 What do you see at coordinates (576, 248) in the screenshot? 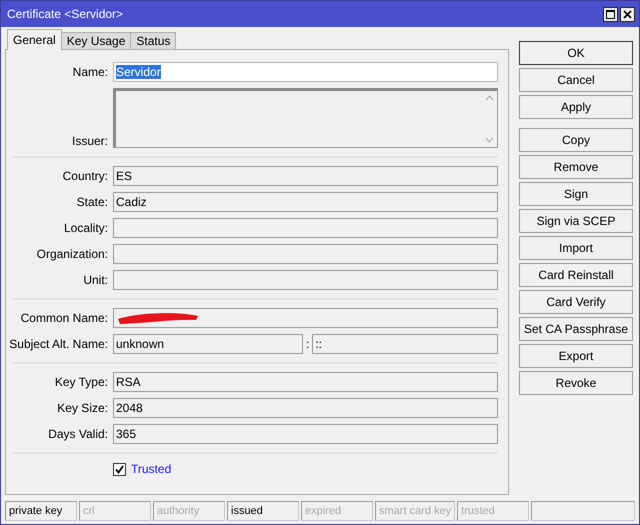
I see `dialog-button: Import` at bounding box center [576, 248].